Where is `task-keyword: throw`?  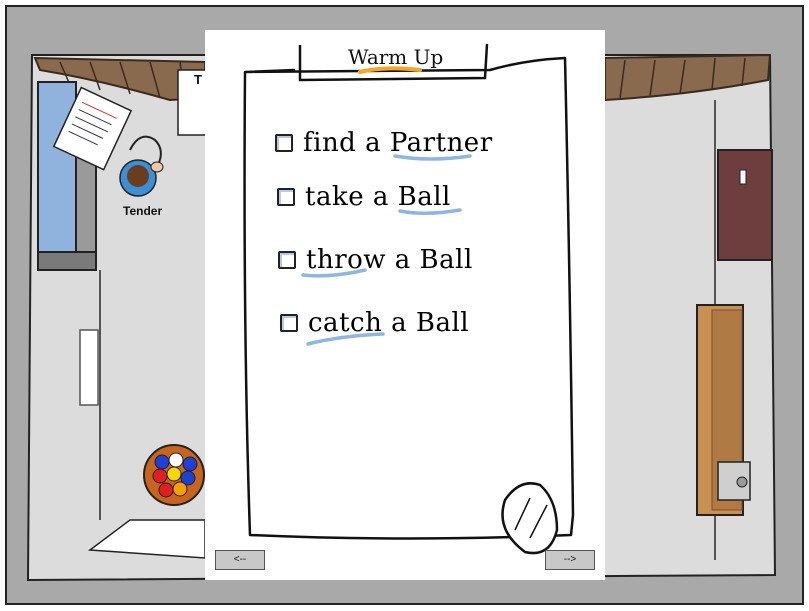 task-keyword: throw is located at coordinates (346, 260).